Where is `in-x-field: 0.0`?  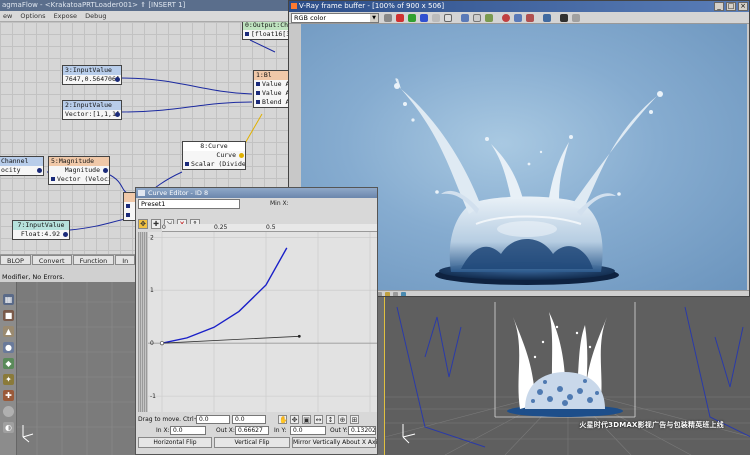
in-x-field: 0.0 is located at coordinates (188, 430).